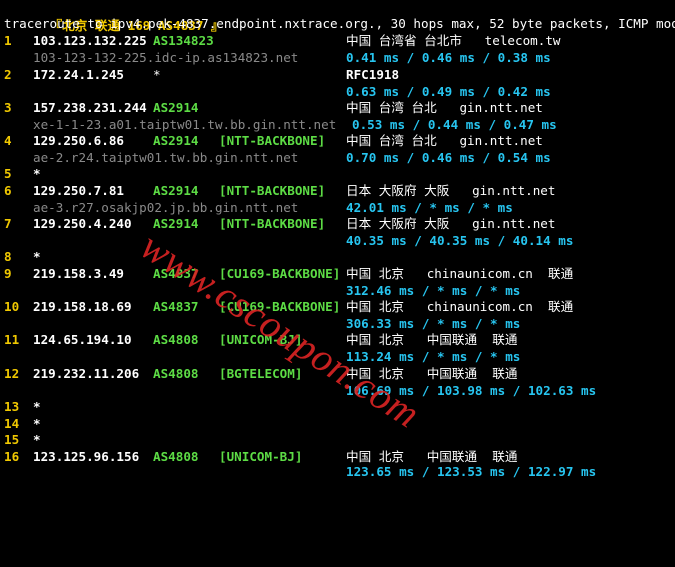 This screenshot has height=567, width=675. I want to click on hop-number: 3, so click(8, 107).